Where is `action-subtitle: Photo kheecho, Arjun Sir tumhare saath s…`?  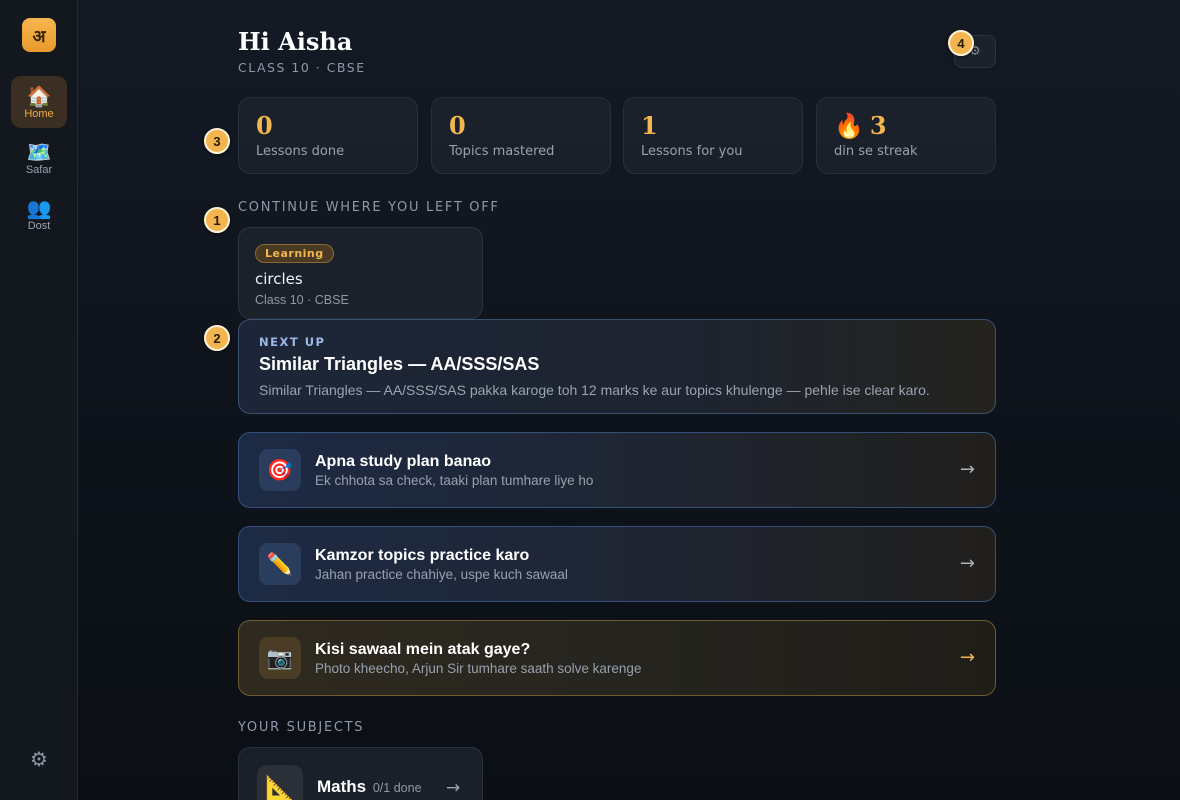 action-subtitle: Photo kheecho, Arjun Sir tumhare saath s… is located at coordinates (478, 668).